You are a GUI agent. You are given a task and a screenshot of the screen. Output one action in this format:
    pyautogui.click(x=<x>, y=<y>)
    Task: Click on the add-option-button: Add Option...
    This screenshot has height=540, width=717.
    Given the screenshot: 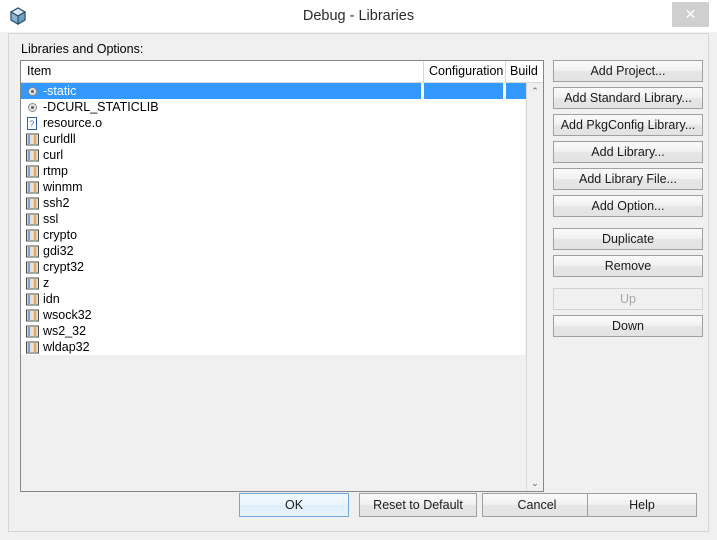 What is the action you would take?
    pyautogui.click(x=628, y=206)
    